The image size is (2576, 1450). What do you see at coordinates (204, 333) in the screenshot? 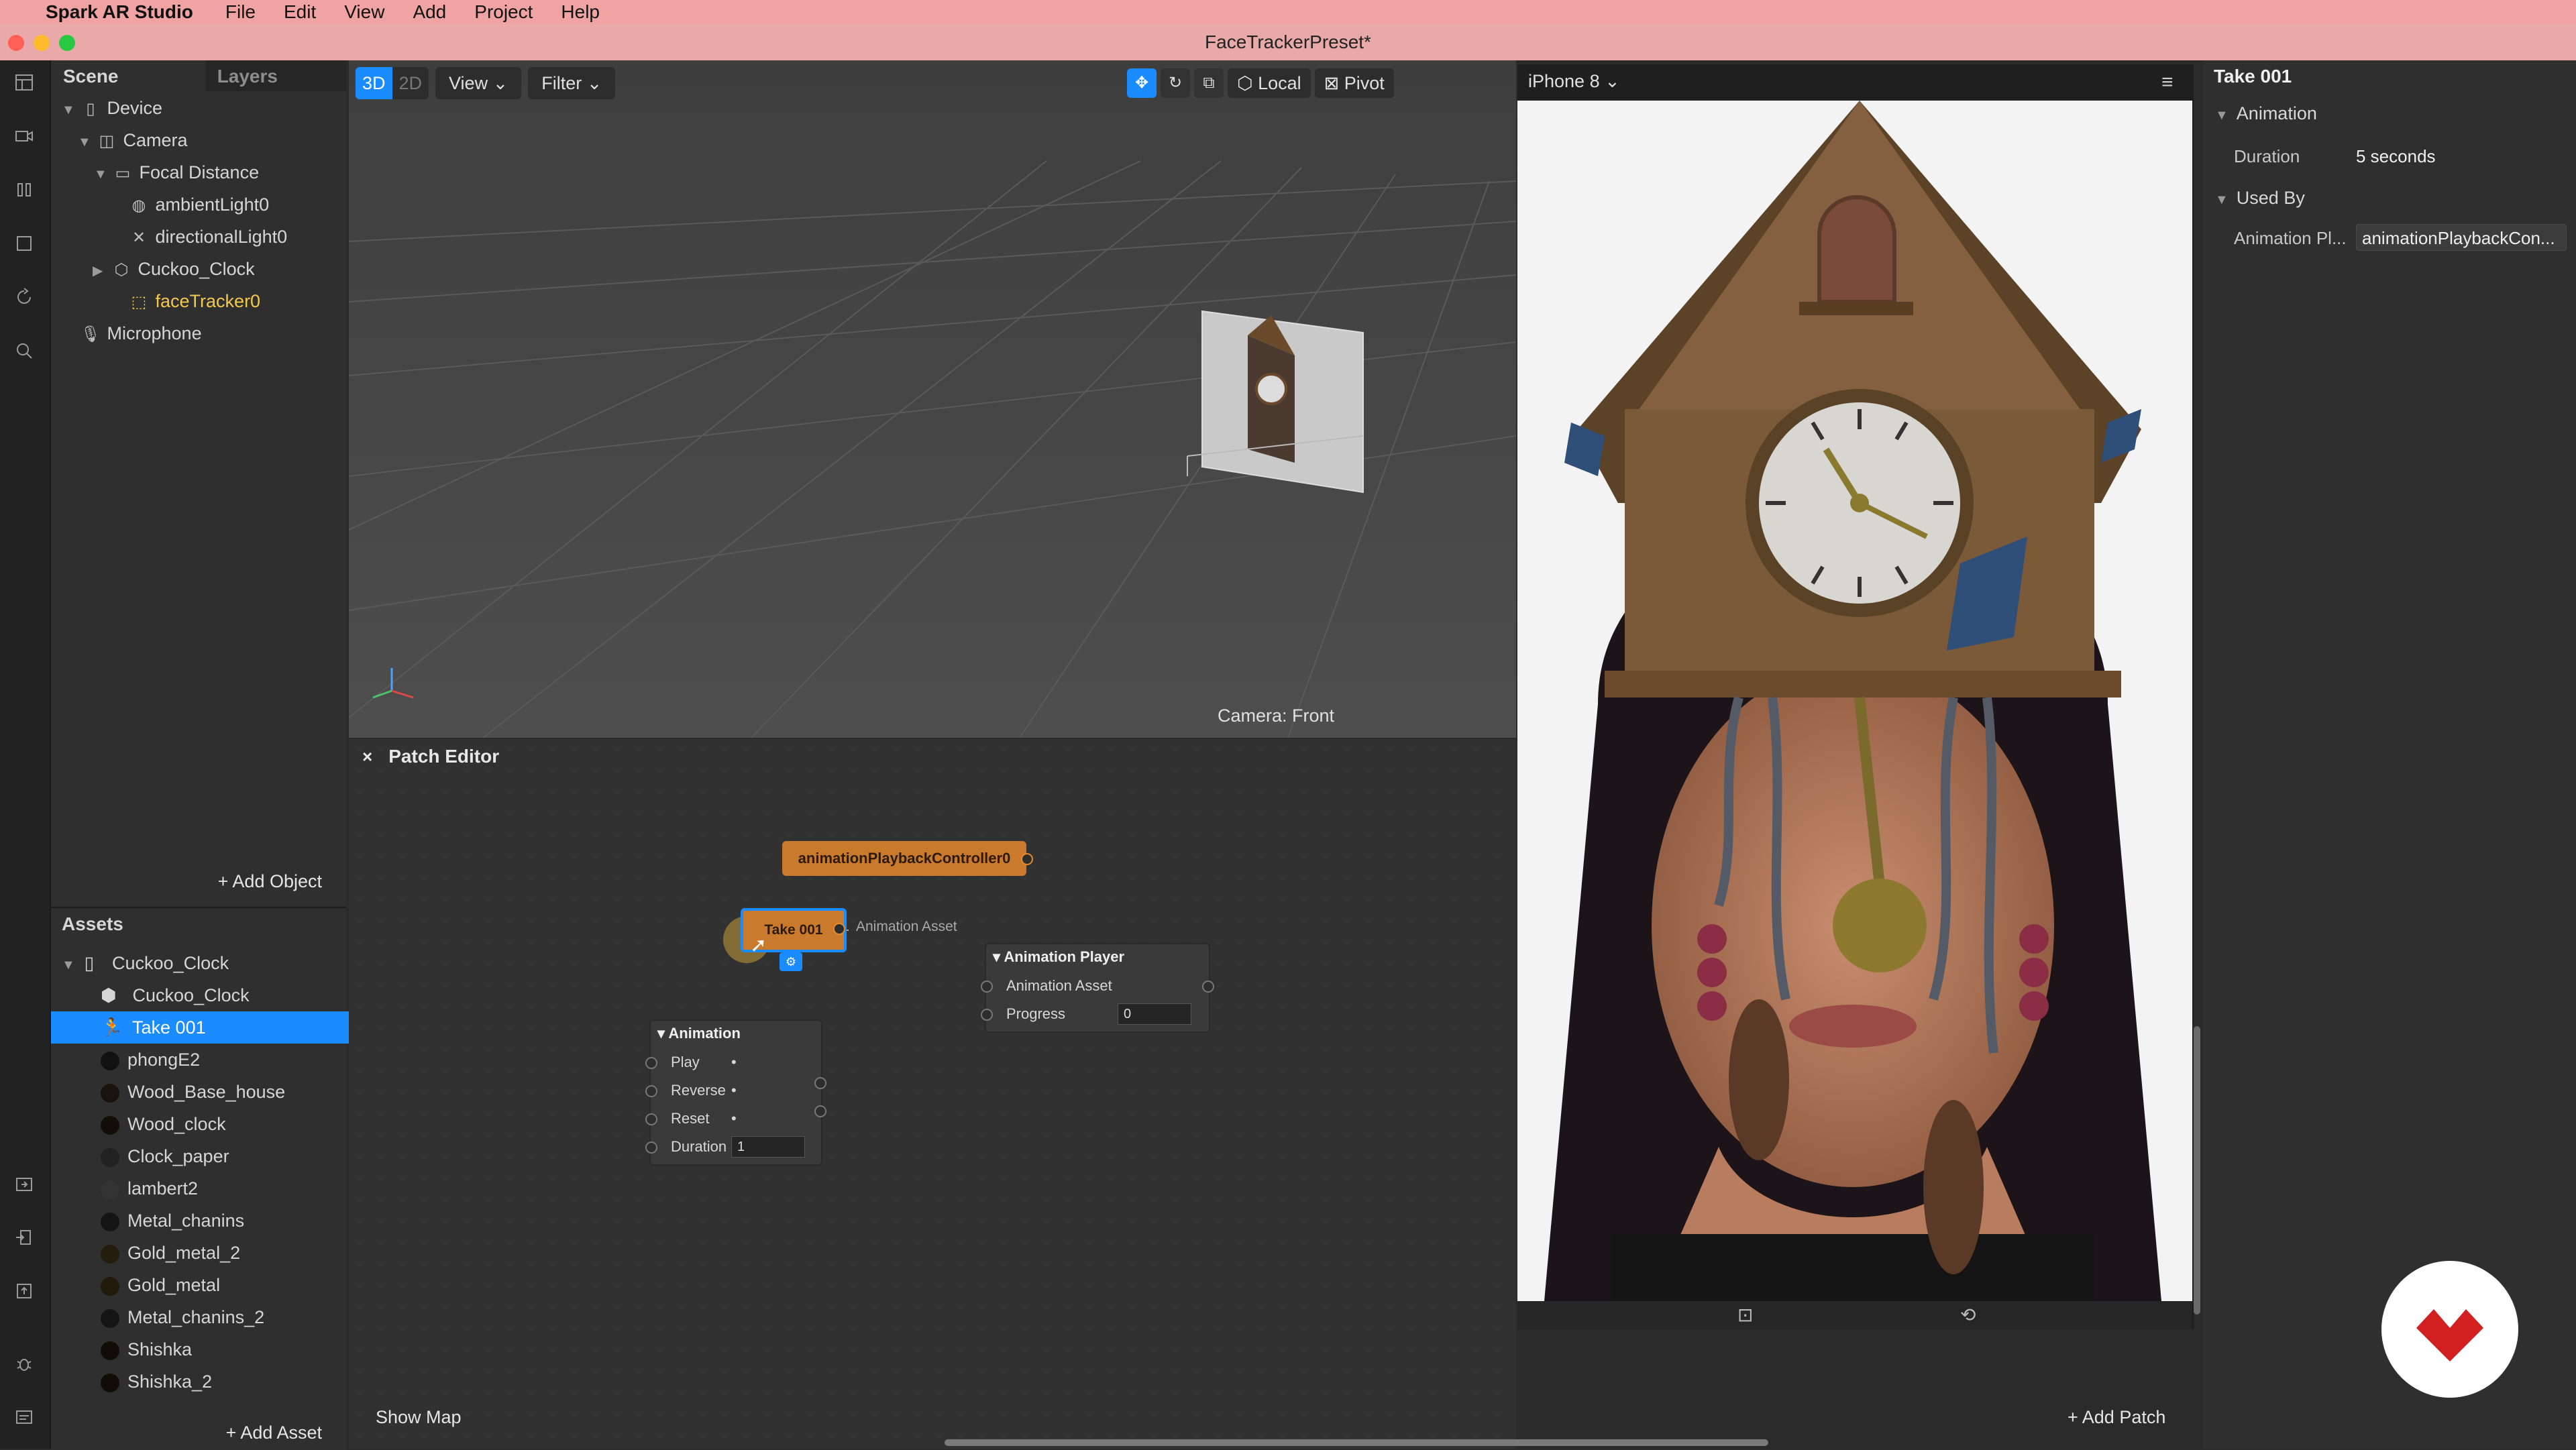
I see `tree-item-microphone: 🎙 Microphone` at bounding box center [204, 333].